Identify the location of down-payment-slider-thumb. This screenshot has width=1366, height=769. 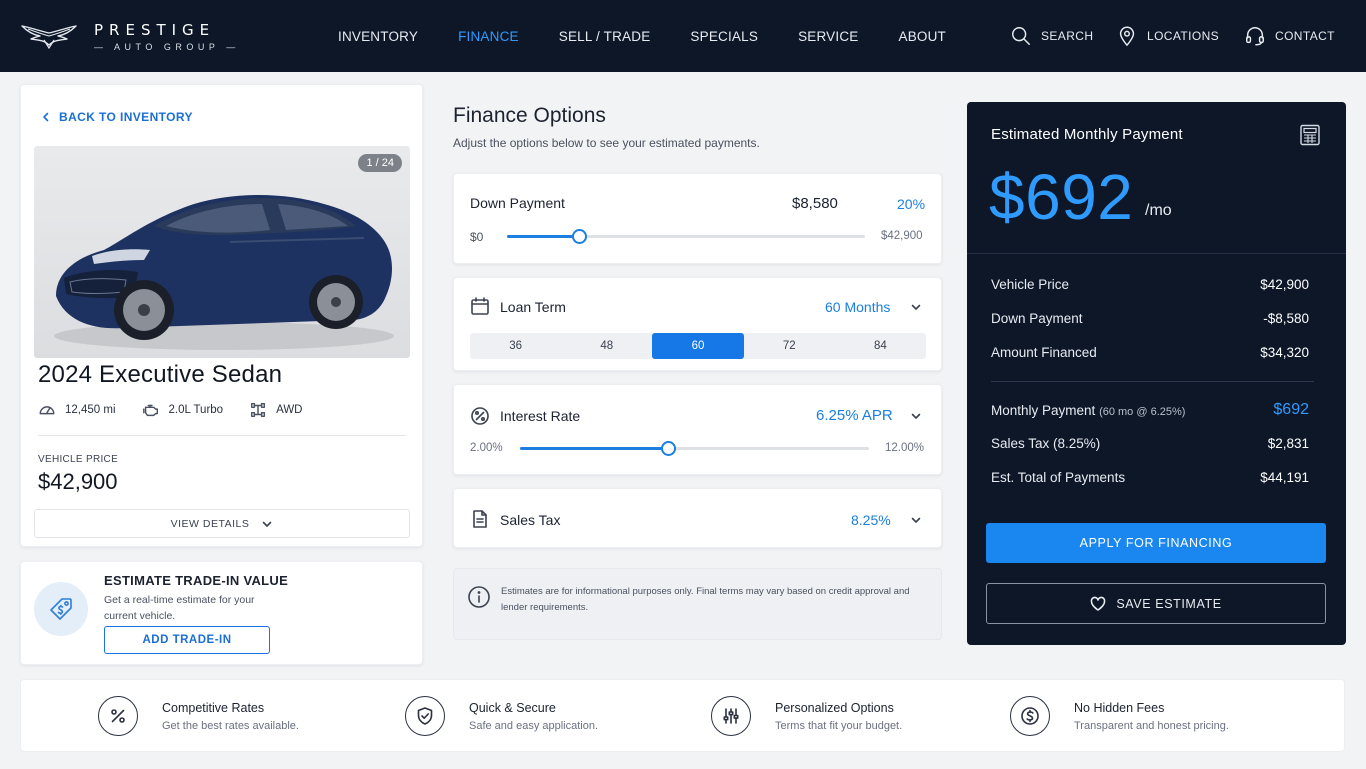
(579, 236).